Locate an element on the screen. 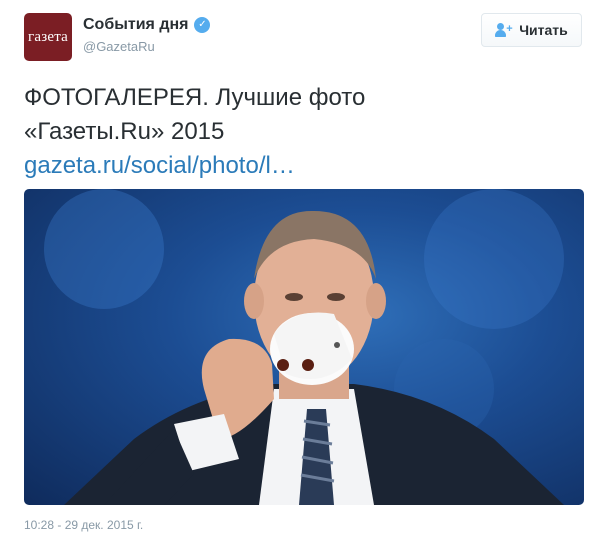 This screenshot has height=534, width=606. avatar-logo-text: газета is located at coordinates (48, 36).